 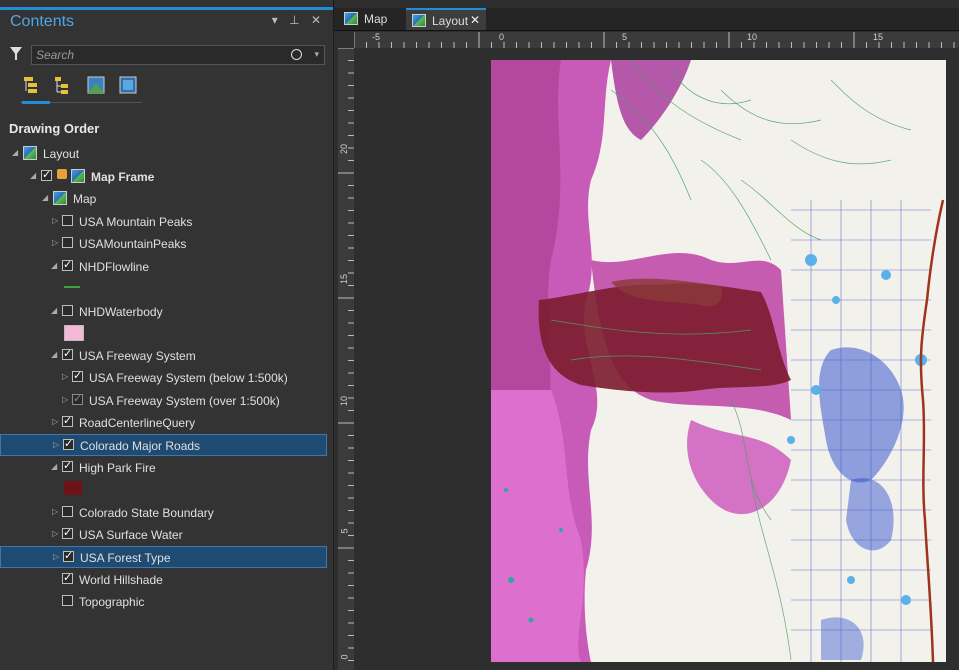 I want to click on view-tabbar: Map Layout ✕, so click(x=646, y=19).